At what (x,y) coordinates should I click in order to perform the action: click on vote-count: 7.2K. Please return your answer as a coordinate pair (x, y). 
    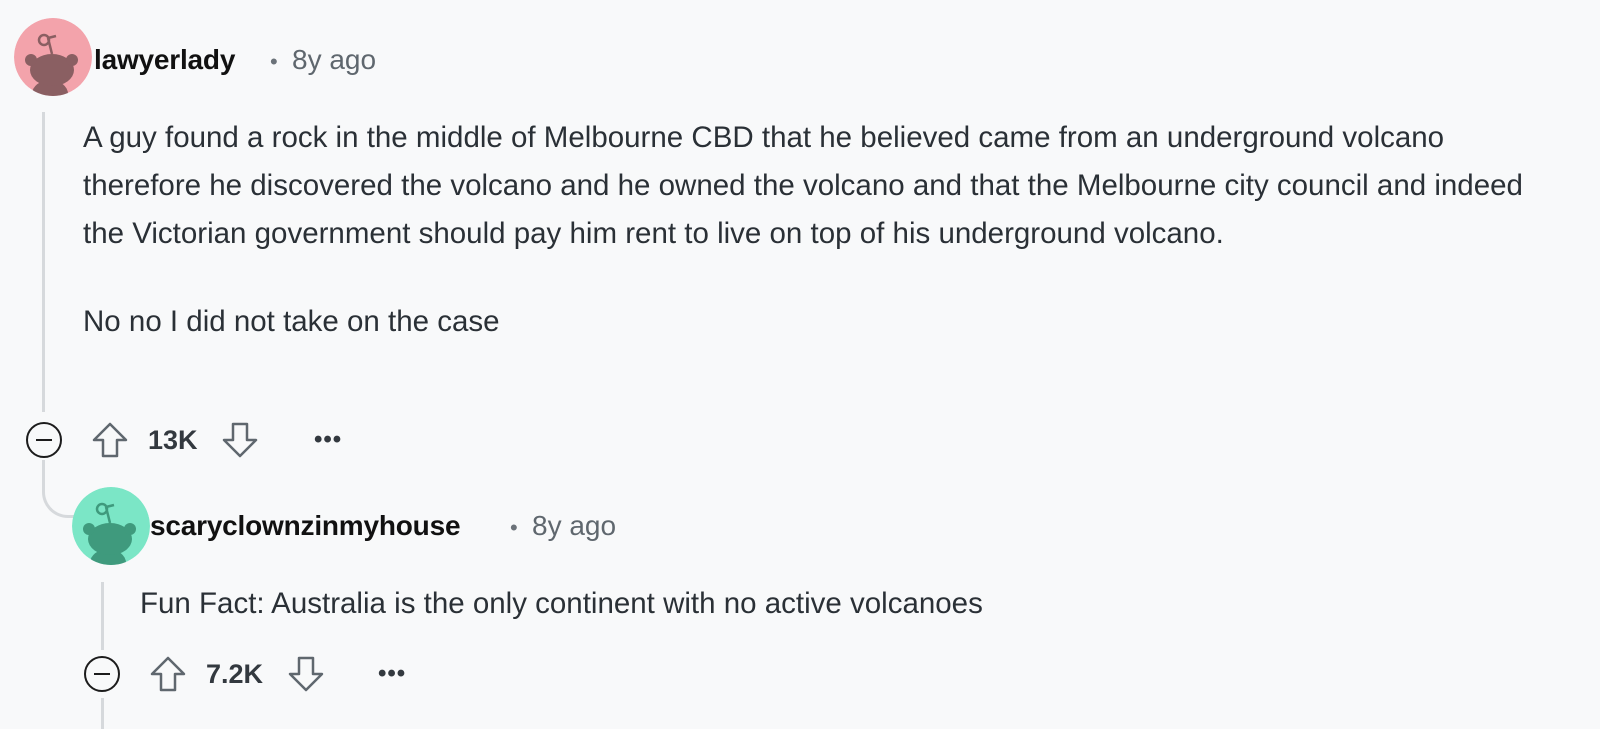
    Looking at the image, I should click on (235, 674).